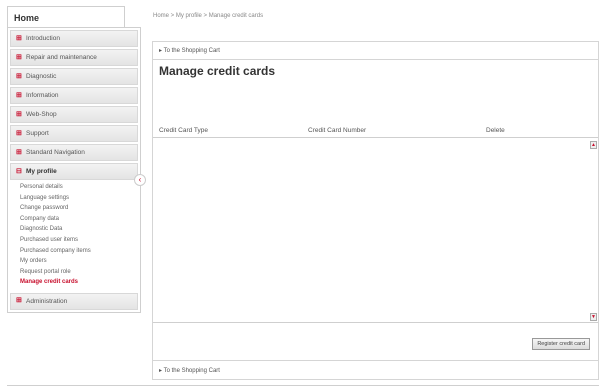  Describe the element at coordinates (61, 57) in the screenshot. I see `sidebar-item-label: Repair and maintenance` at that location.